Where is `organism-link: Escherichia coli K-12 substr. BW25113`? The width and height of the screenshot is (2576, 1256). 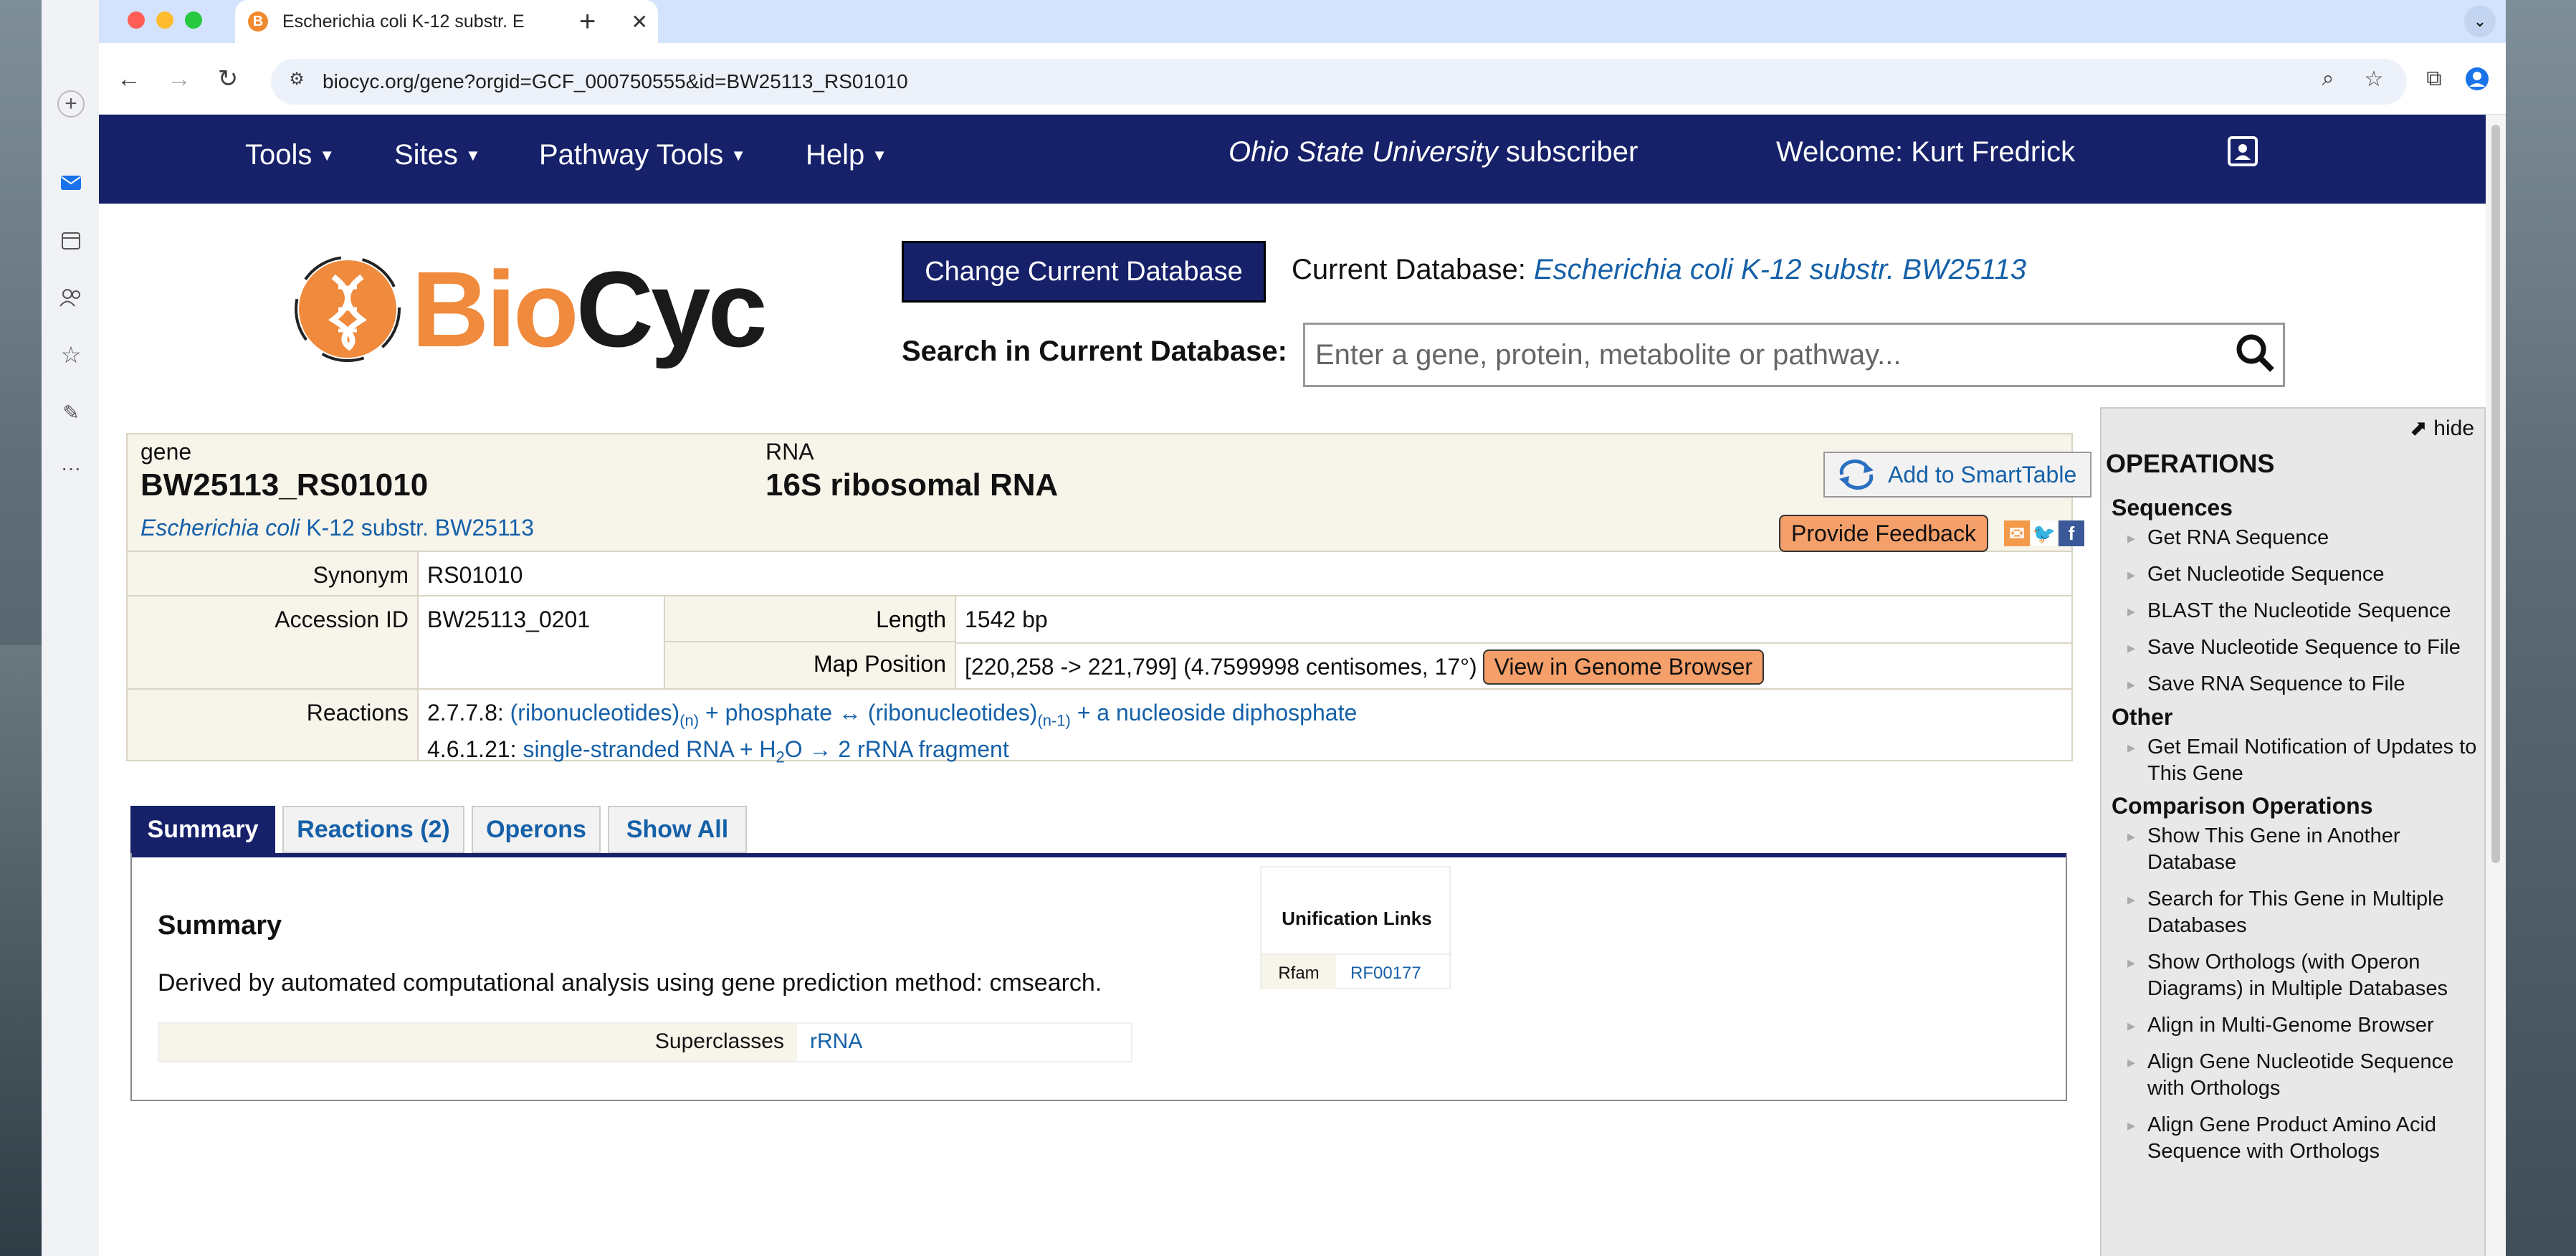
organism-link: Escherichia coli K-12 substr. BW25113 is located at coordinates (337, 528).